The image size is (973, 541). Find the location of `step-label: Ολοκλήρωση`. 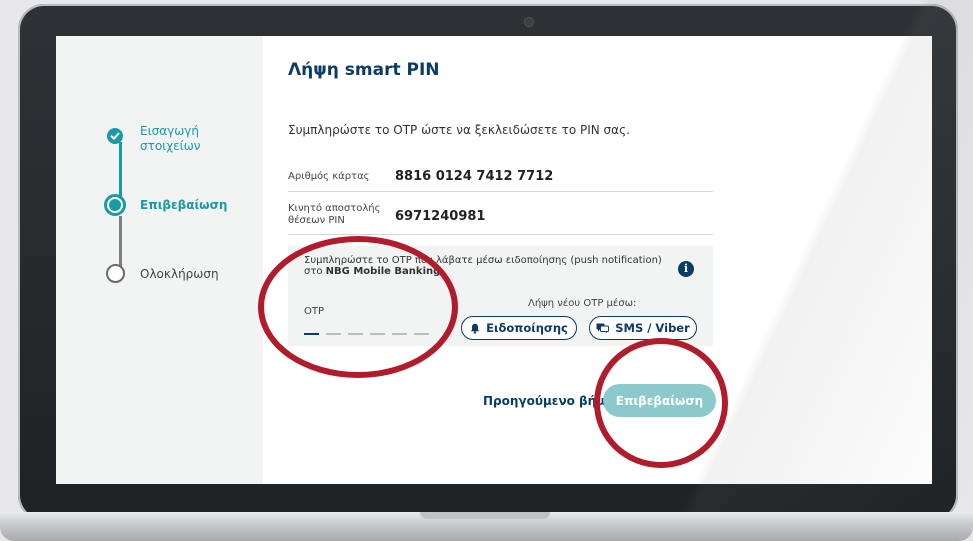

step-label: Ολοκλήρωση is located at coordinates (179, 274).